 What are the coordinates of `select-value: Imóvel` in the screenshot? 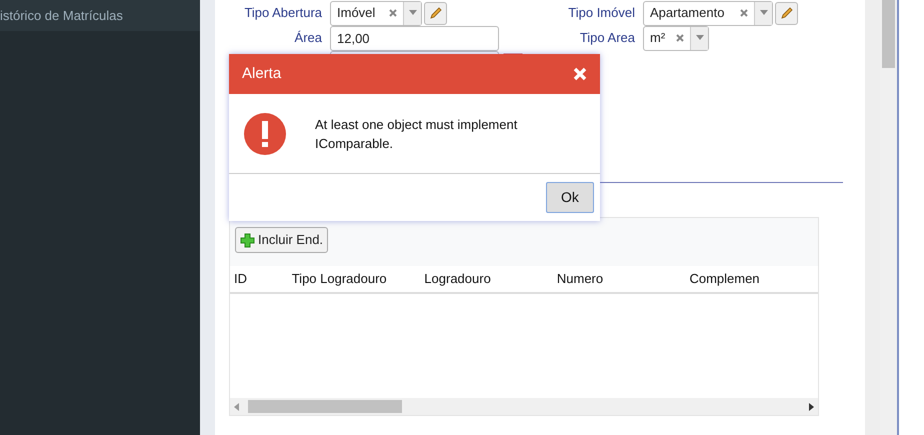 It's located at (356, 13).